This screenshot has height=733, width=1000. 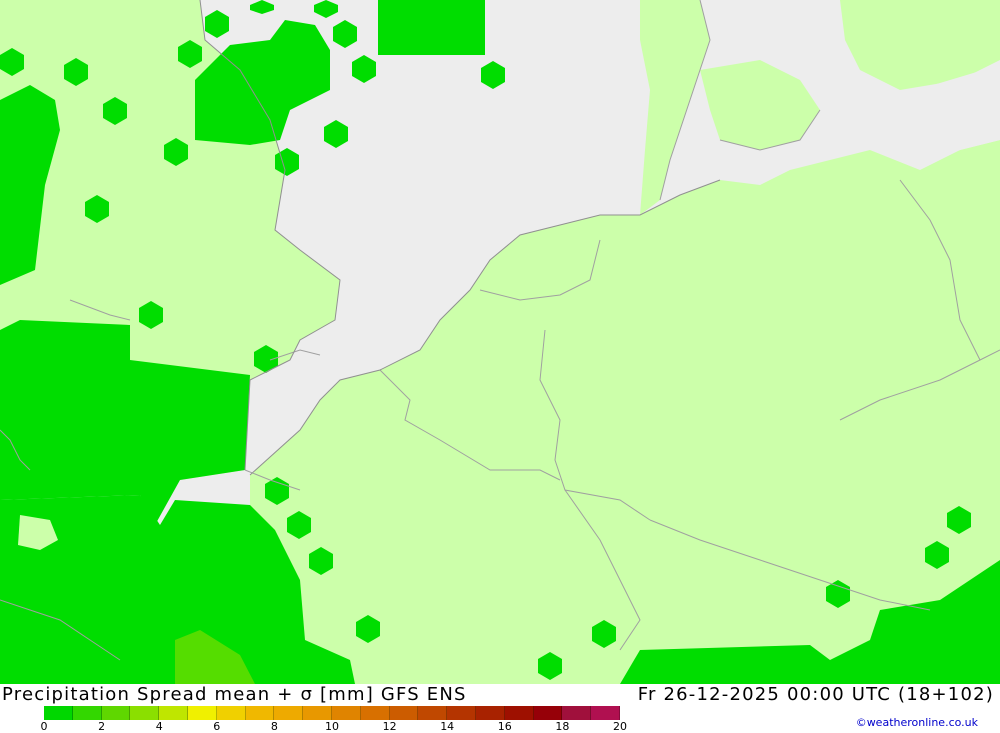 What do you see at coordinates (274, 726) in the screenshot?
I see `legend-tick-label: 8` at bounding box center [274, 726].